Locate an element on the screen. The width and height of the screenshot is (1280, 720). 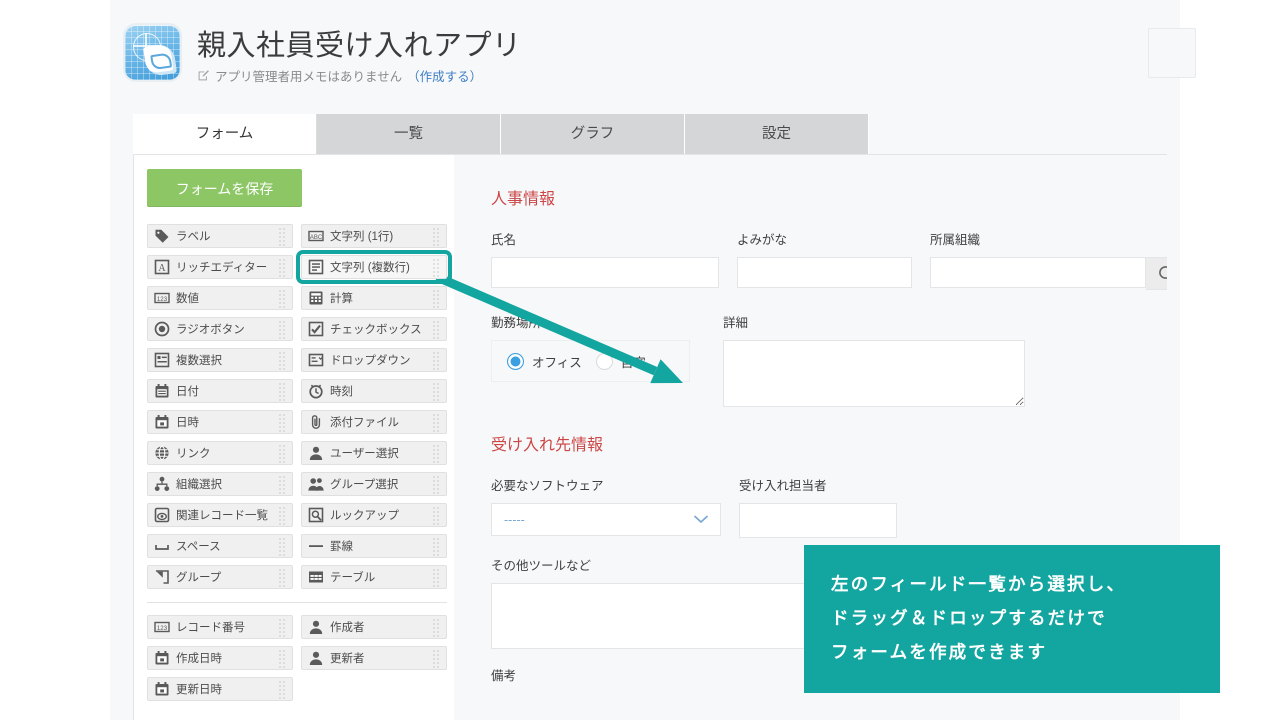
field-name-label: 氏名 is located at coordinates (504, 240).